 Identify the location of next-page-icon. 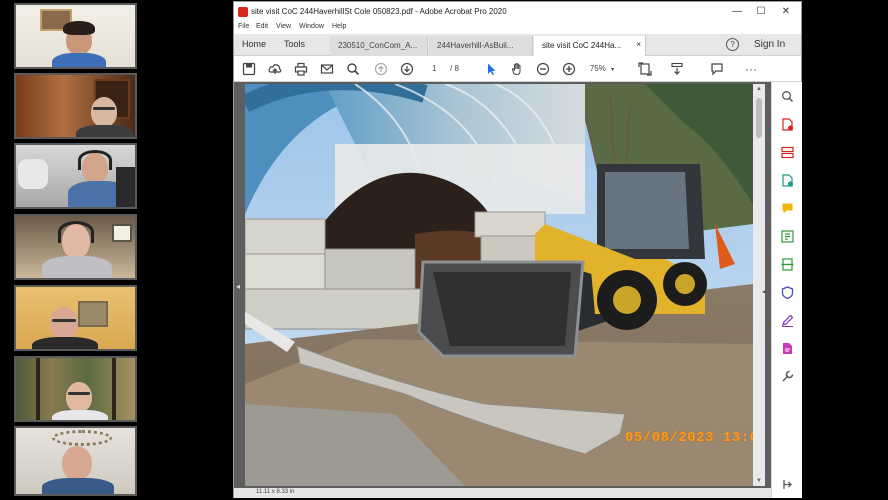
(407, 69).